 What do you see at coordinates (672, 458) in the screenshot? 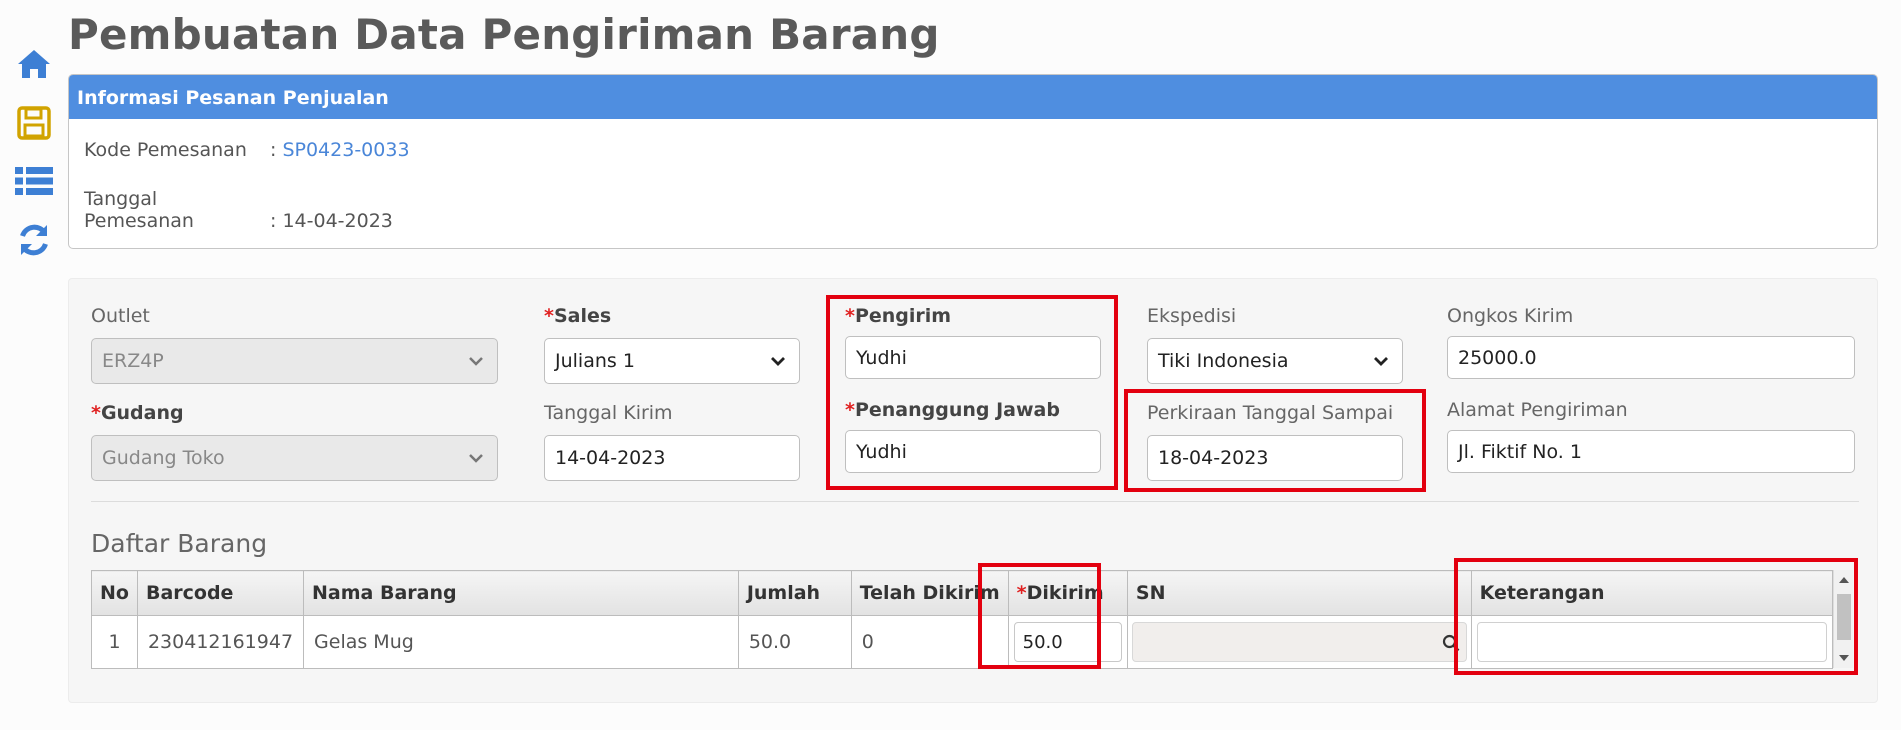
I see `tanggal-kirim-input: 14-04-2023` at bounding box center [672, 458].